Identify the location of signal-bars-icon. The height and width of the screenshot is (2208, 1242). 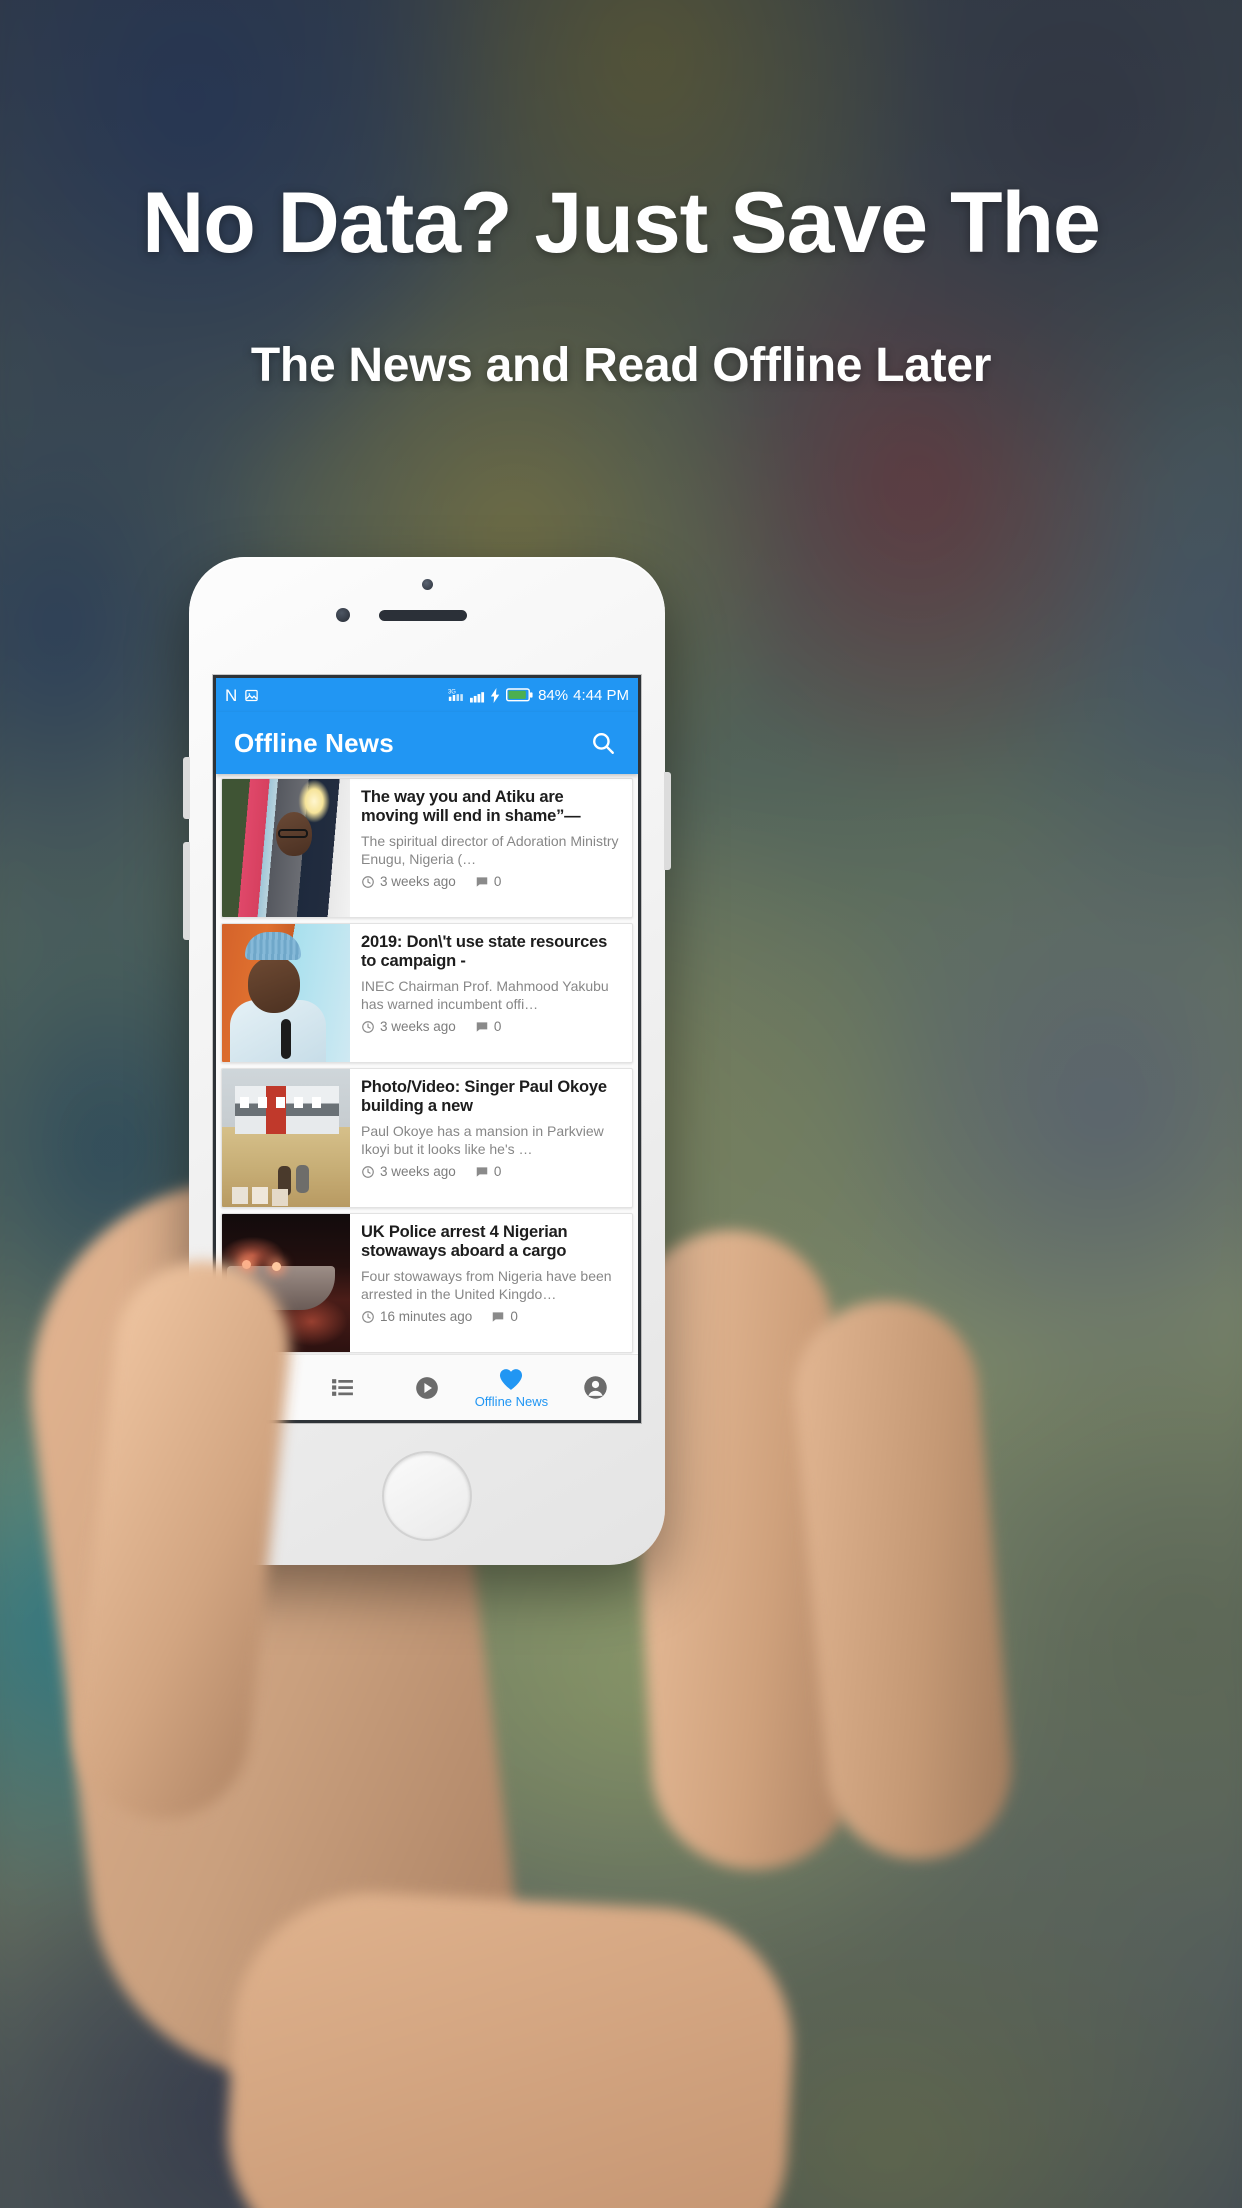
(477, 695).